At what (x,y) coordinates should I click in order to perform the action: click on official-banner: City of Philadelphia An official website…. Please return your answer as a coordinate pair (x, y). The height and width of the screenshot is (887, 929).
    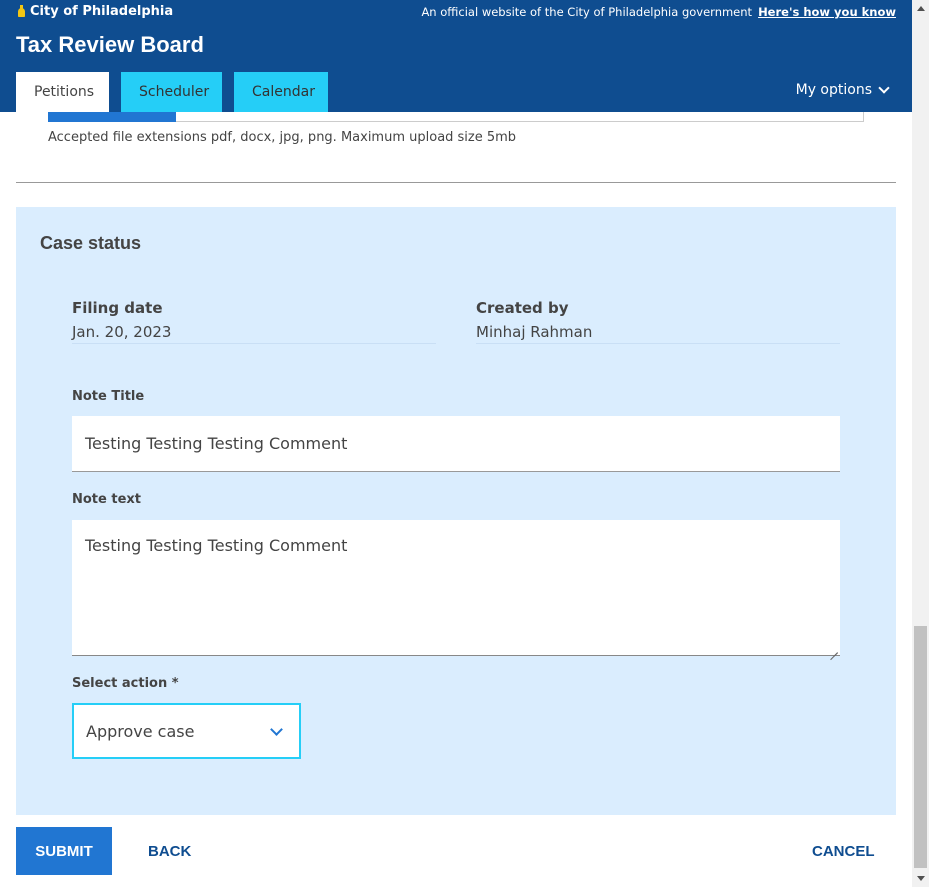
    Looking at the image, I should click on (456, 12).